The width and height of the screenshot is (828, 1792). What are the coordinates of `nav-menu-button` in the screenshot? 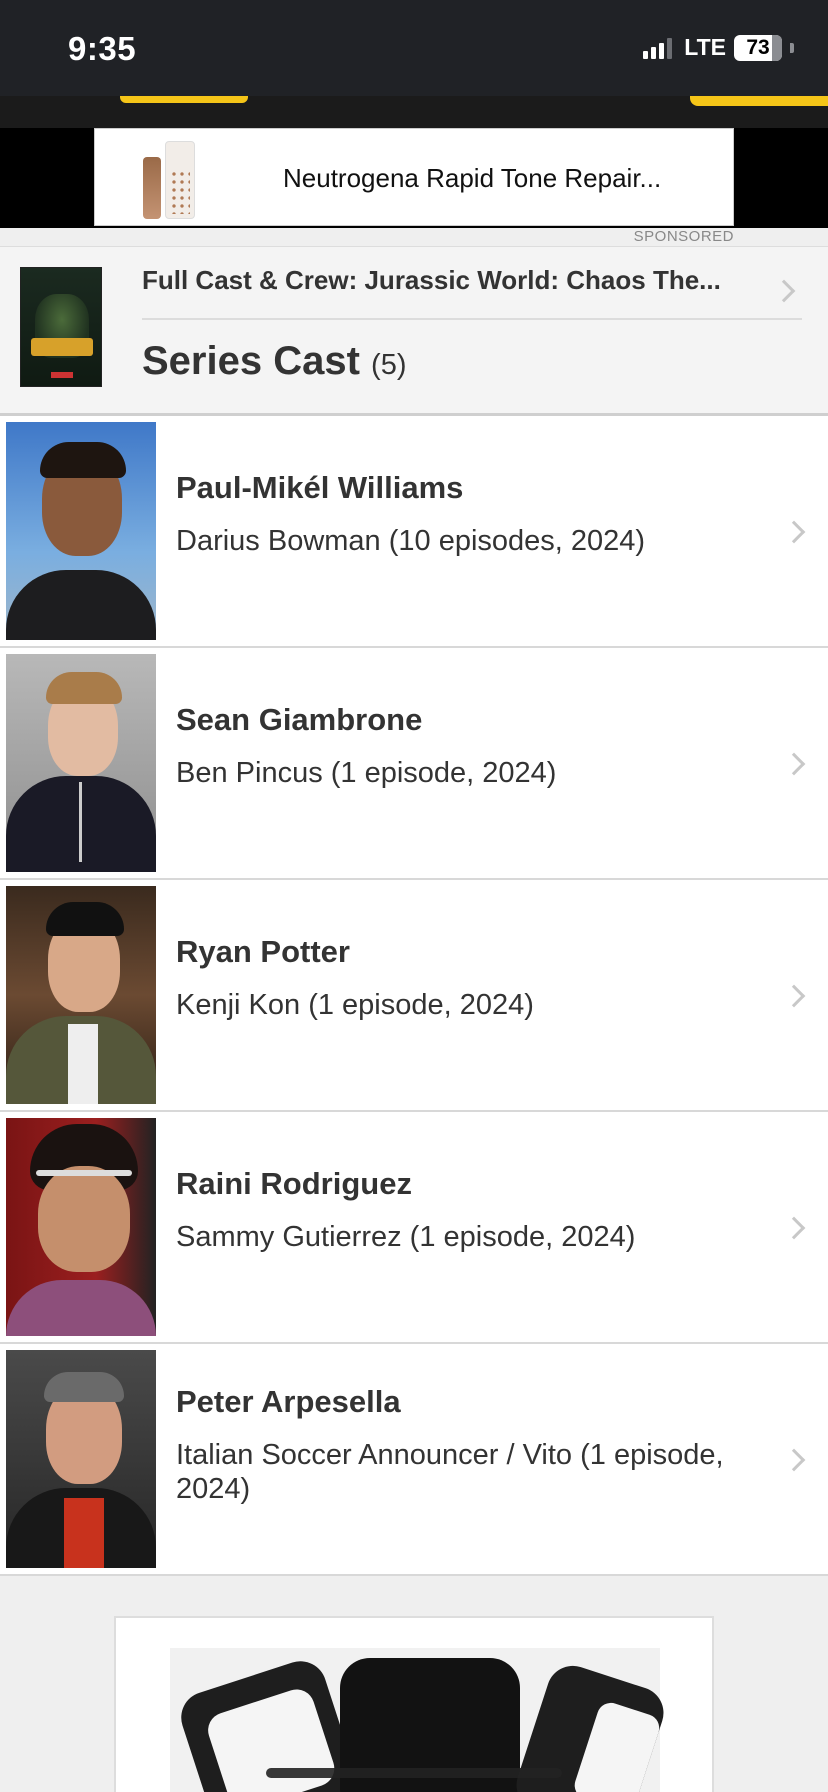 It's located at (184, 99).